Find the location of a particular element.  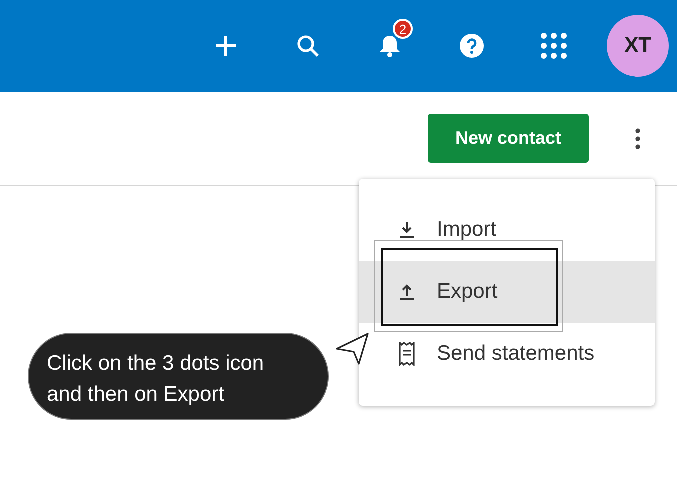

more-icon is located at coordinates (638, 139).